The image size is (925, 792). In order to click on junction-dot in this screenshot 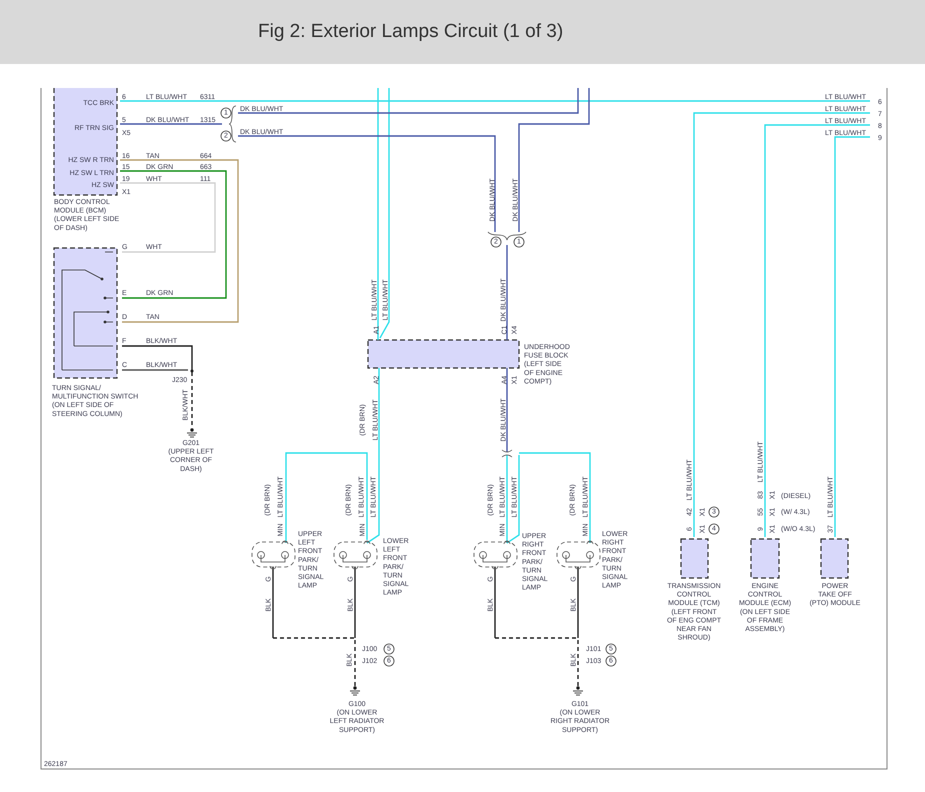, I will do `click(192, 371)`.